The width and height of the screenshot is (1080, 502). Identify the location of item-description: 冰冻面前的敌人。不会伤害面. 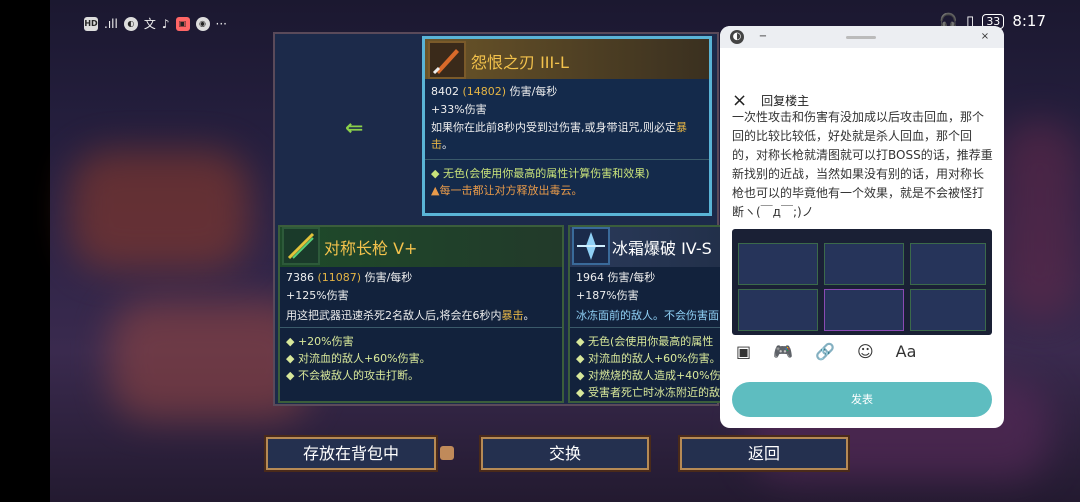
(647, 315).